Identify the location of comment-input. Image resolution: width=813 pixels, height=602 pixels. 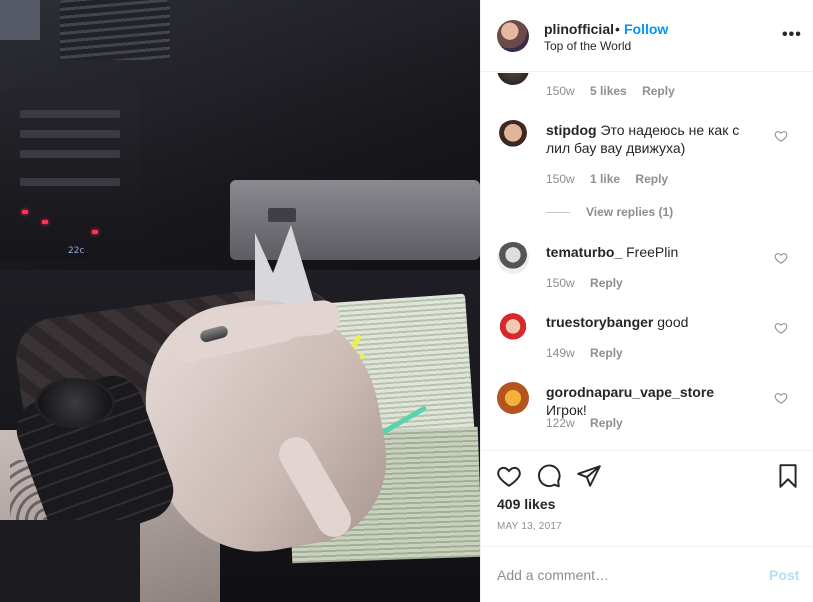
(622, 575).